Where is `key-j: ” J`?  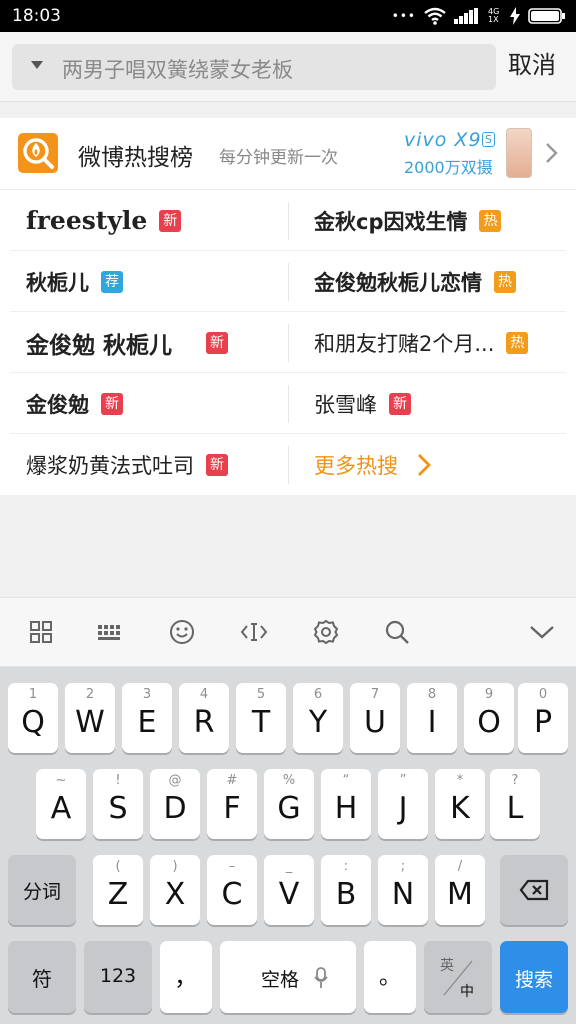
key-j: ” J is located at coordinates (403, 804).